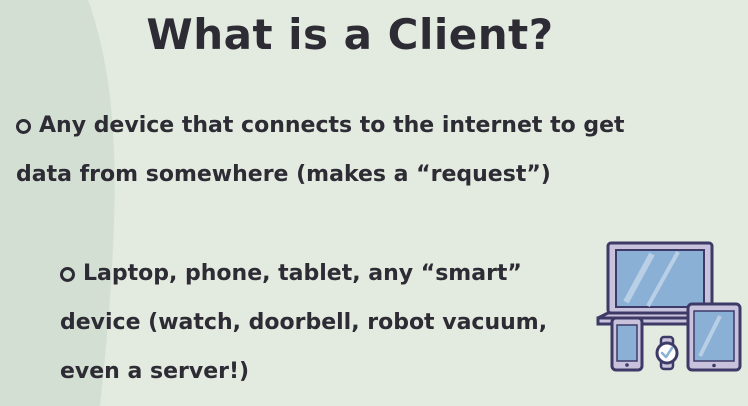 The image size is (748, 406). I want to click on phone-icon, so click(627, 344).